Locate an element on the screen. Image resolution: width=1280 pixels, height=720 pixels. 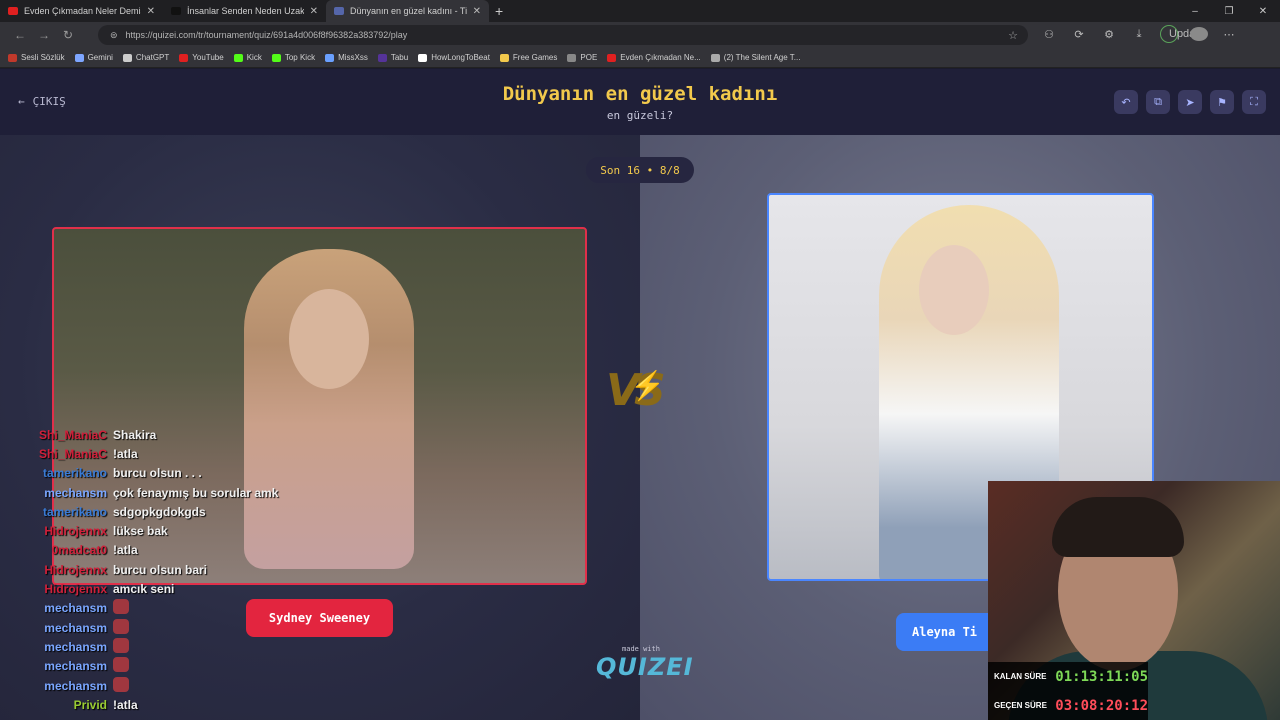
bookmark-item: HowLongToBeat is located at coordinates (454, 57).